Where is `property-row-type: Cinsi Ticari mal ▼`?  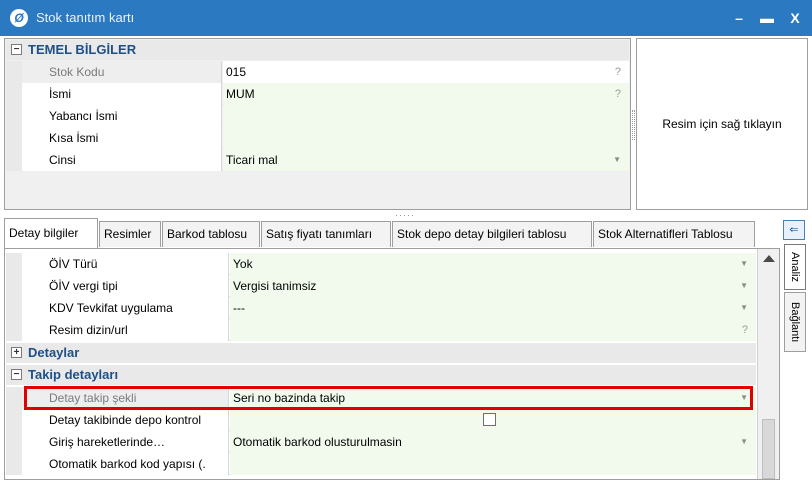
property-row-type: Cinsi Ticari mal ▼ is located at coordinates (317, 160).